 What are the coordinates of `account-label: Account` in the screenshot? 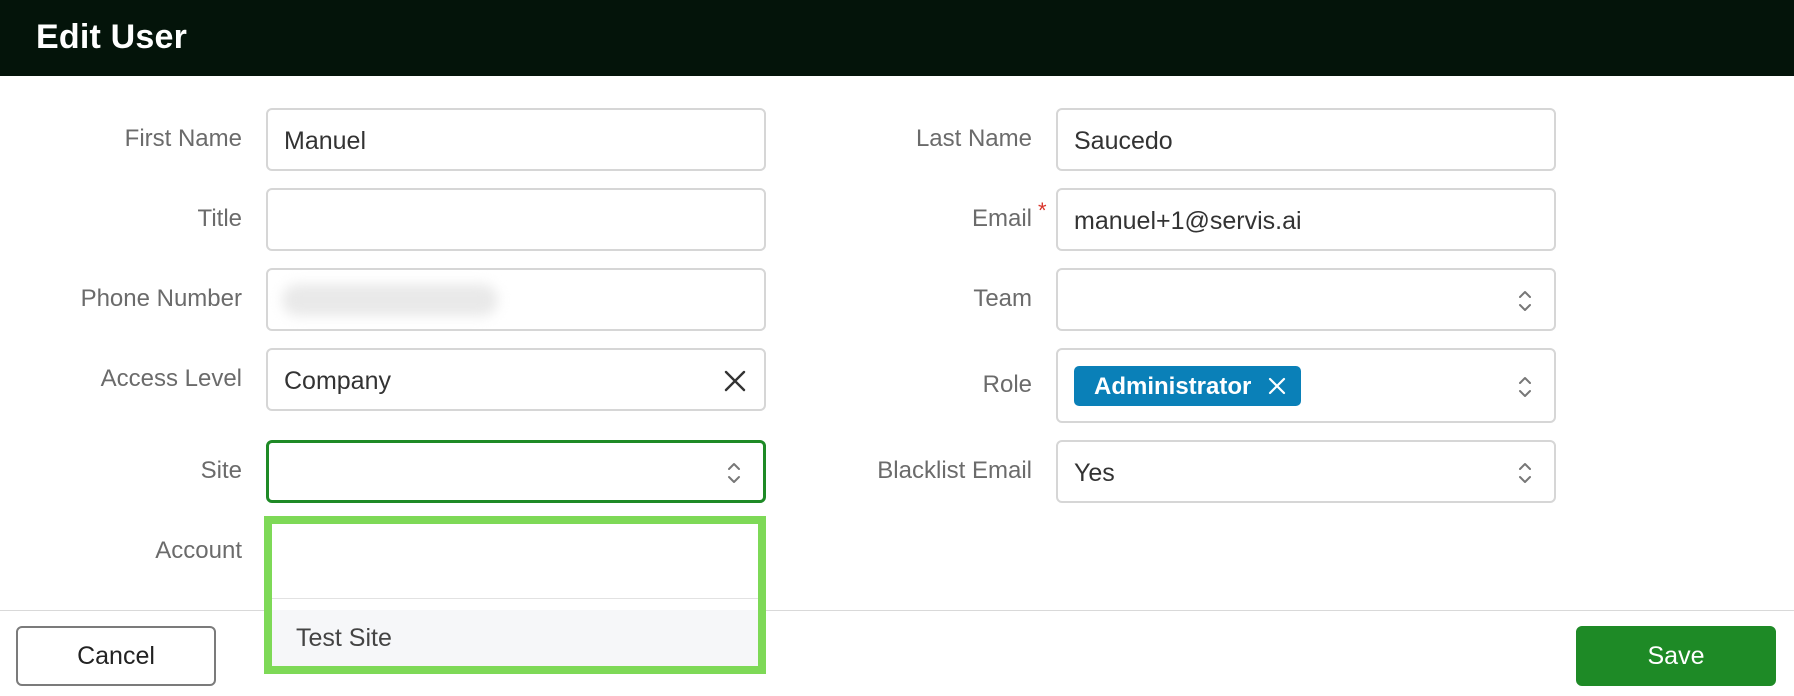 It's located at (198, 550).